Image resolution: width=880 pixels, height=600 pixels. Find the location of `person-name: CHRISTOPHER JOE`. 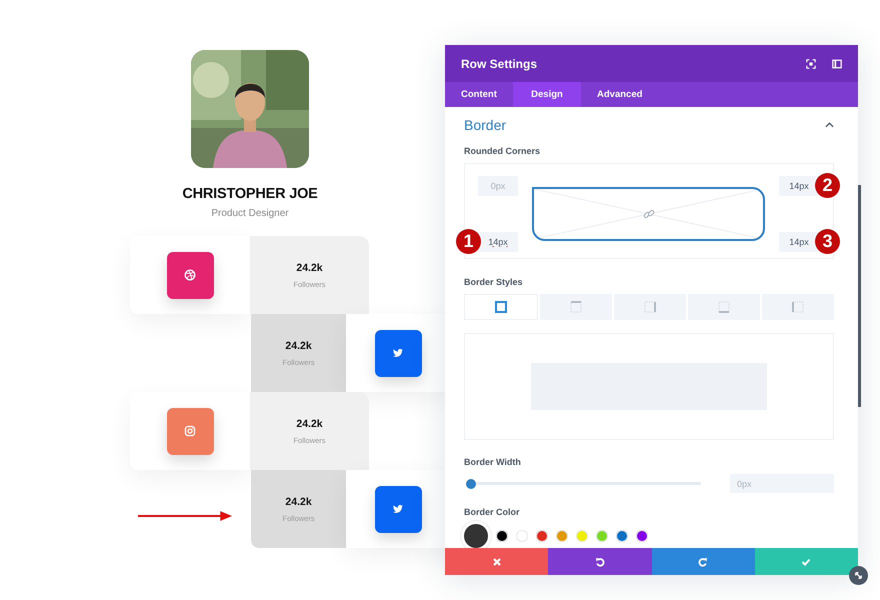

person-name: CHRISTOPHER JOE is located at coordinates (250, 194).